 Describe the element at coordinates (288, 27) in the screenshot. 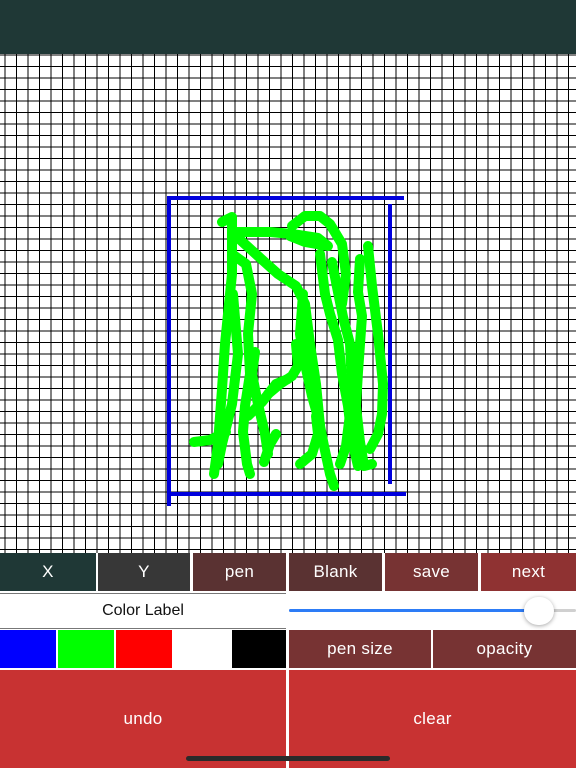

I see `top-bar` at that location.